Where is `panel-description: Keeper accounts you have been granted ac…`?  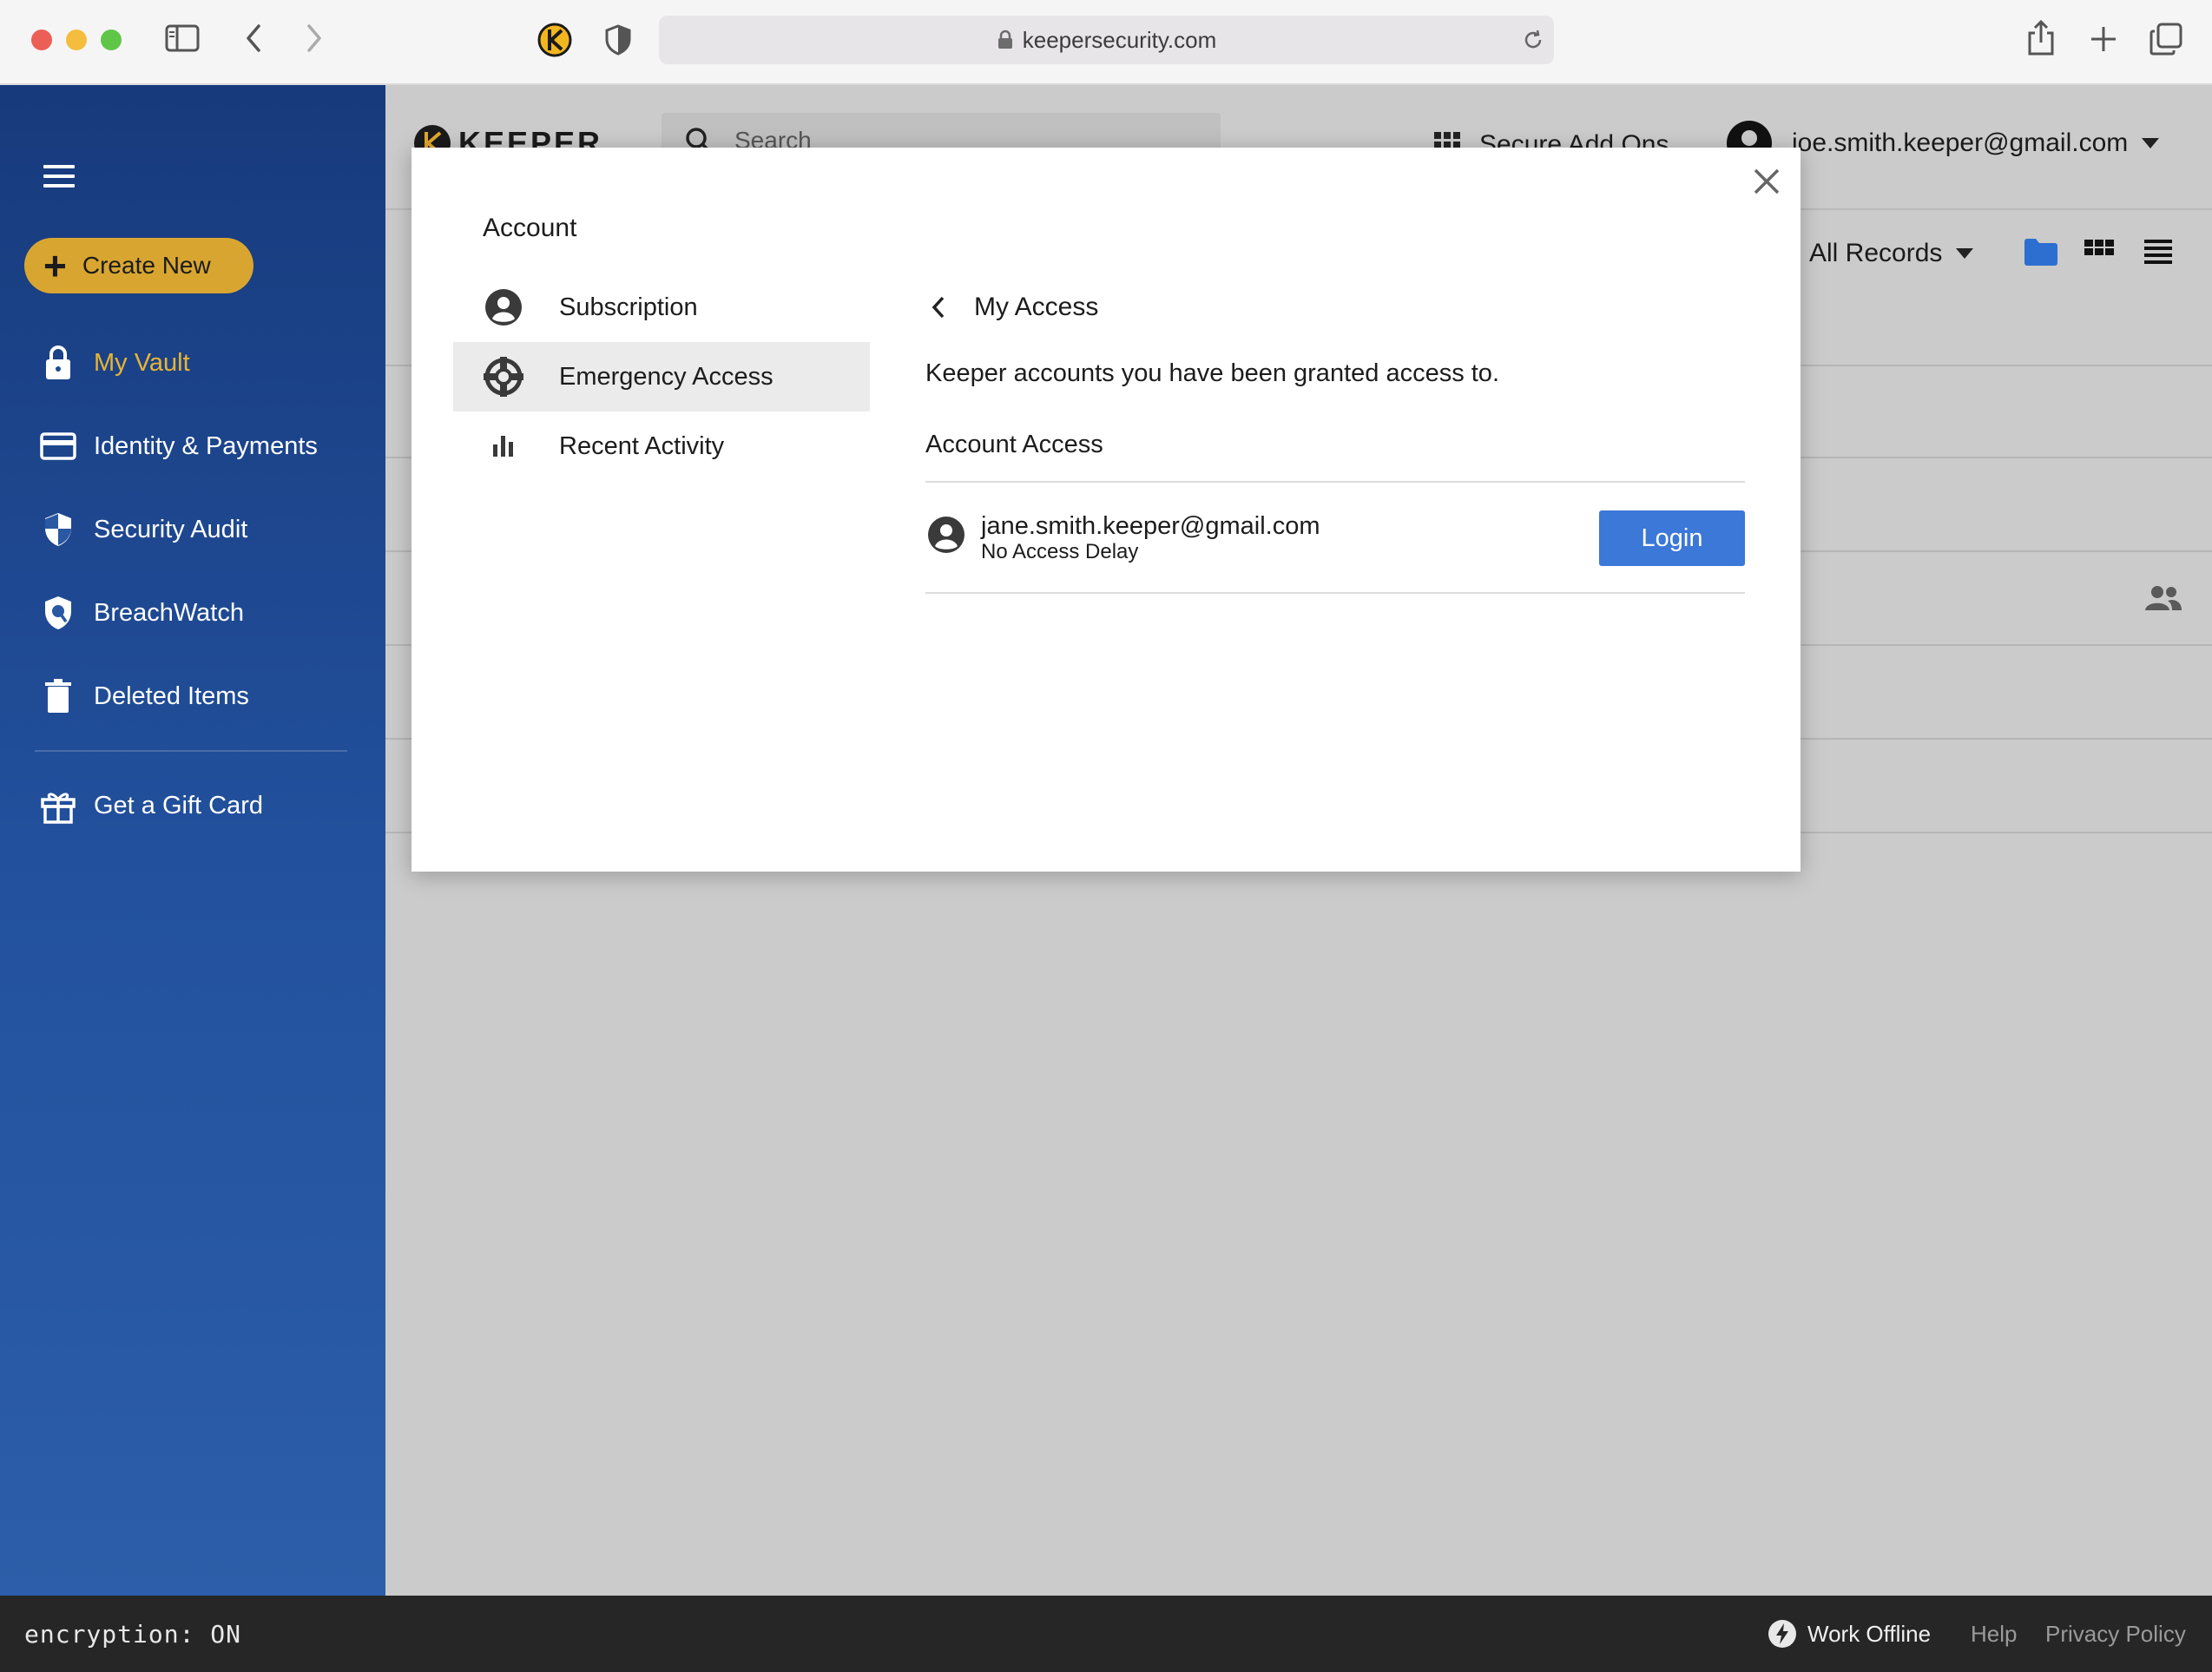 panel-description: Keeper accounts you have been granted ac… is located at coordinates (1212, 373).